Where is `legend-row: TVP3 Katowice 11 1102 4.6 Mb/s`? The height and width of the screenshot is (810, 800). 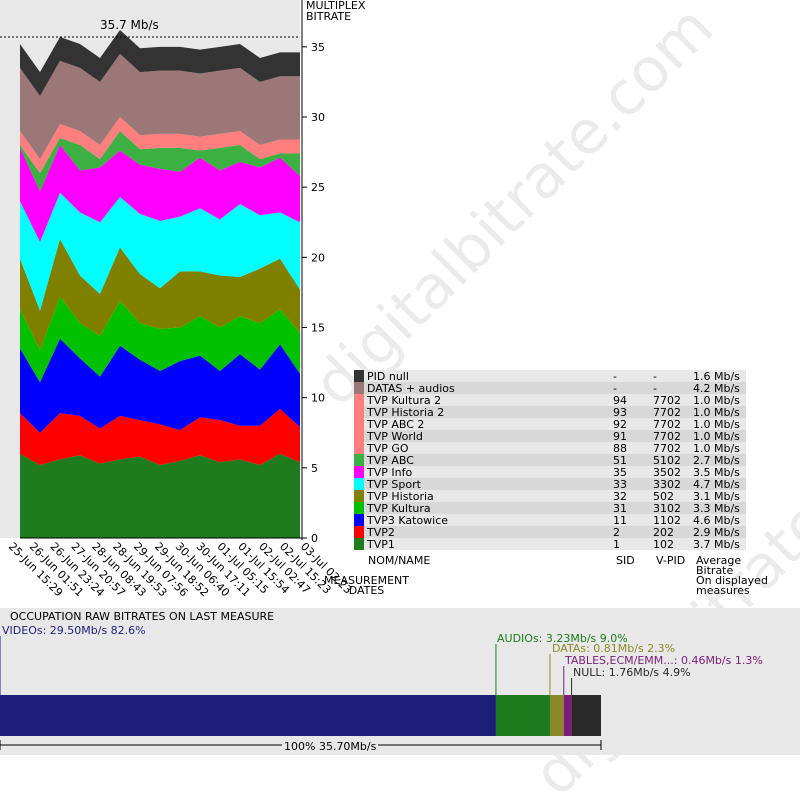
legend-row: TVP3 Katowice 11 1102 4.6 Mb/s is located at coordinates (550, 520).